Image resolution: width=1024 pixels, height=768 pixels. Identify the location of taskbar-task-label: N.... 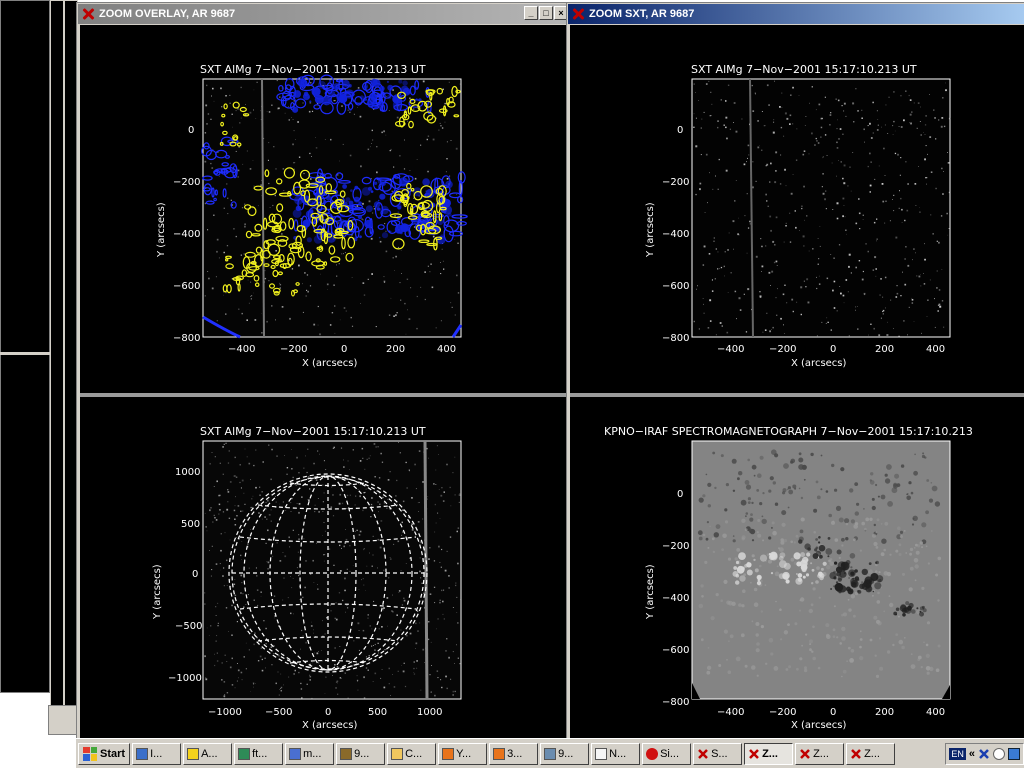
(618, 753).